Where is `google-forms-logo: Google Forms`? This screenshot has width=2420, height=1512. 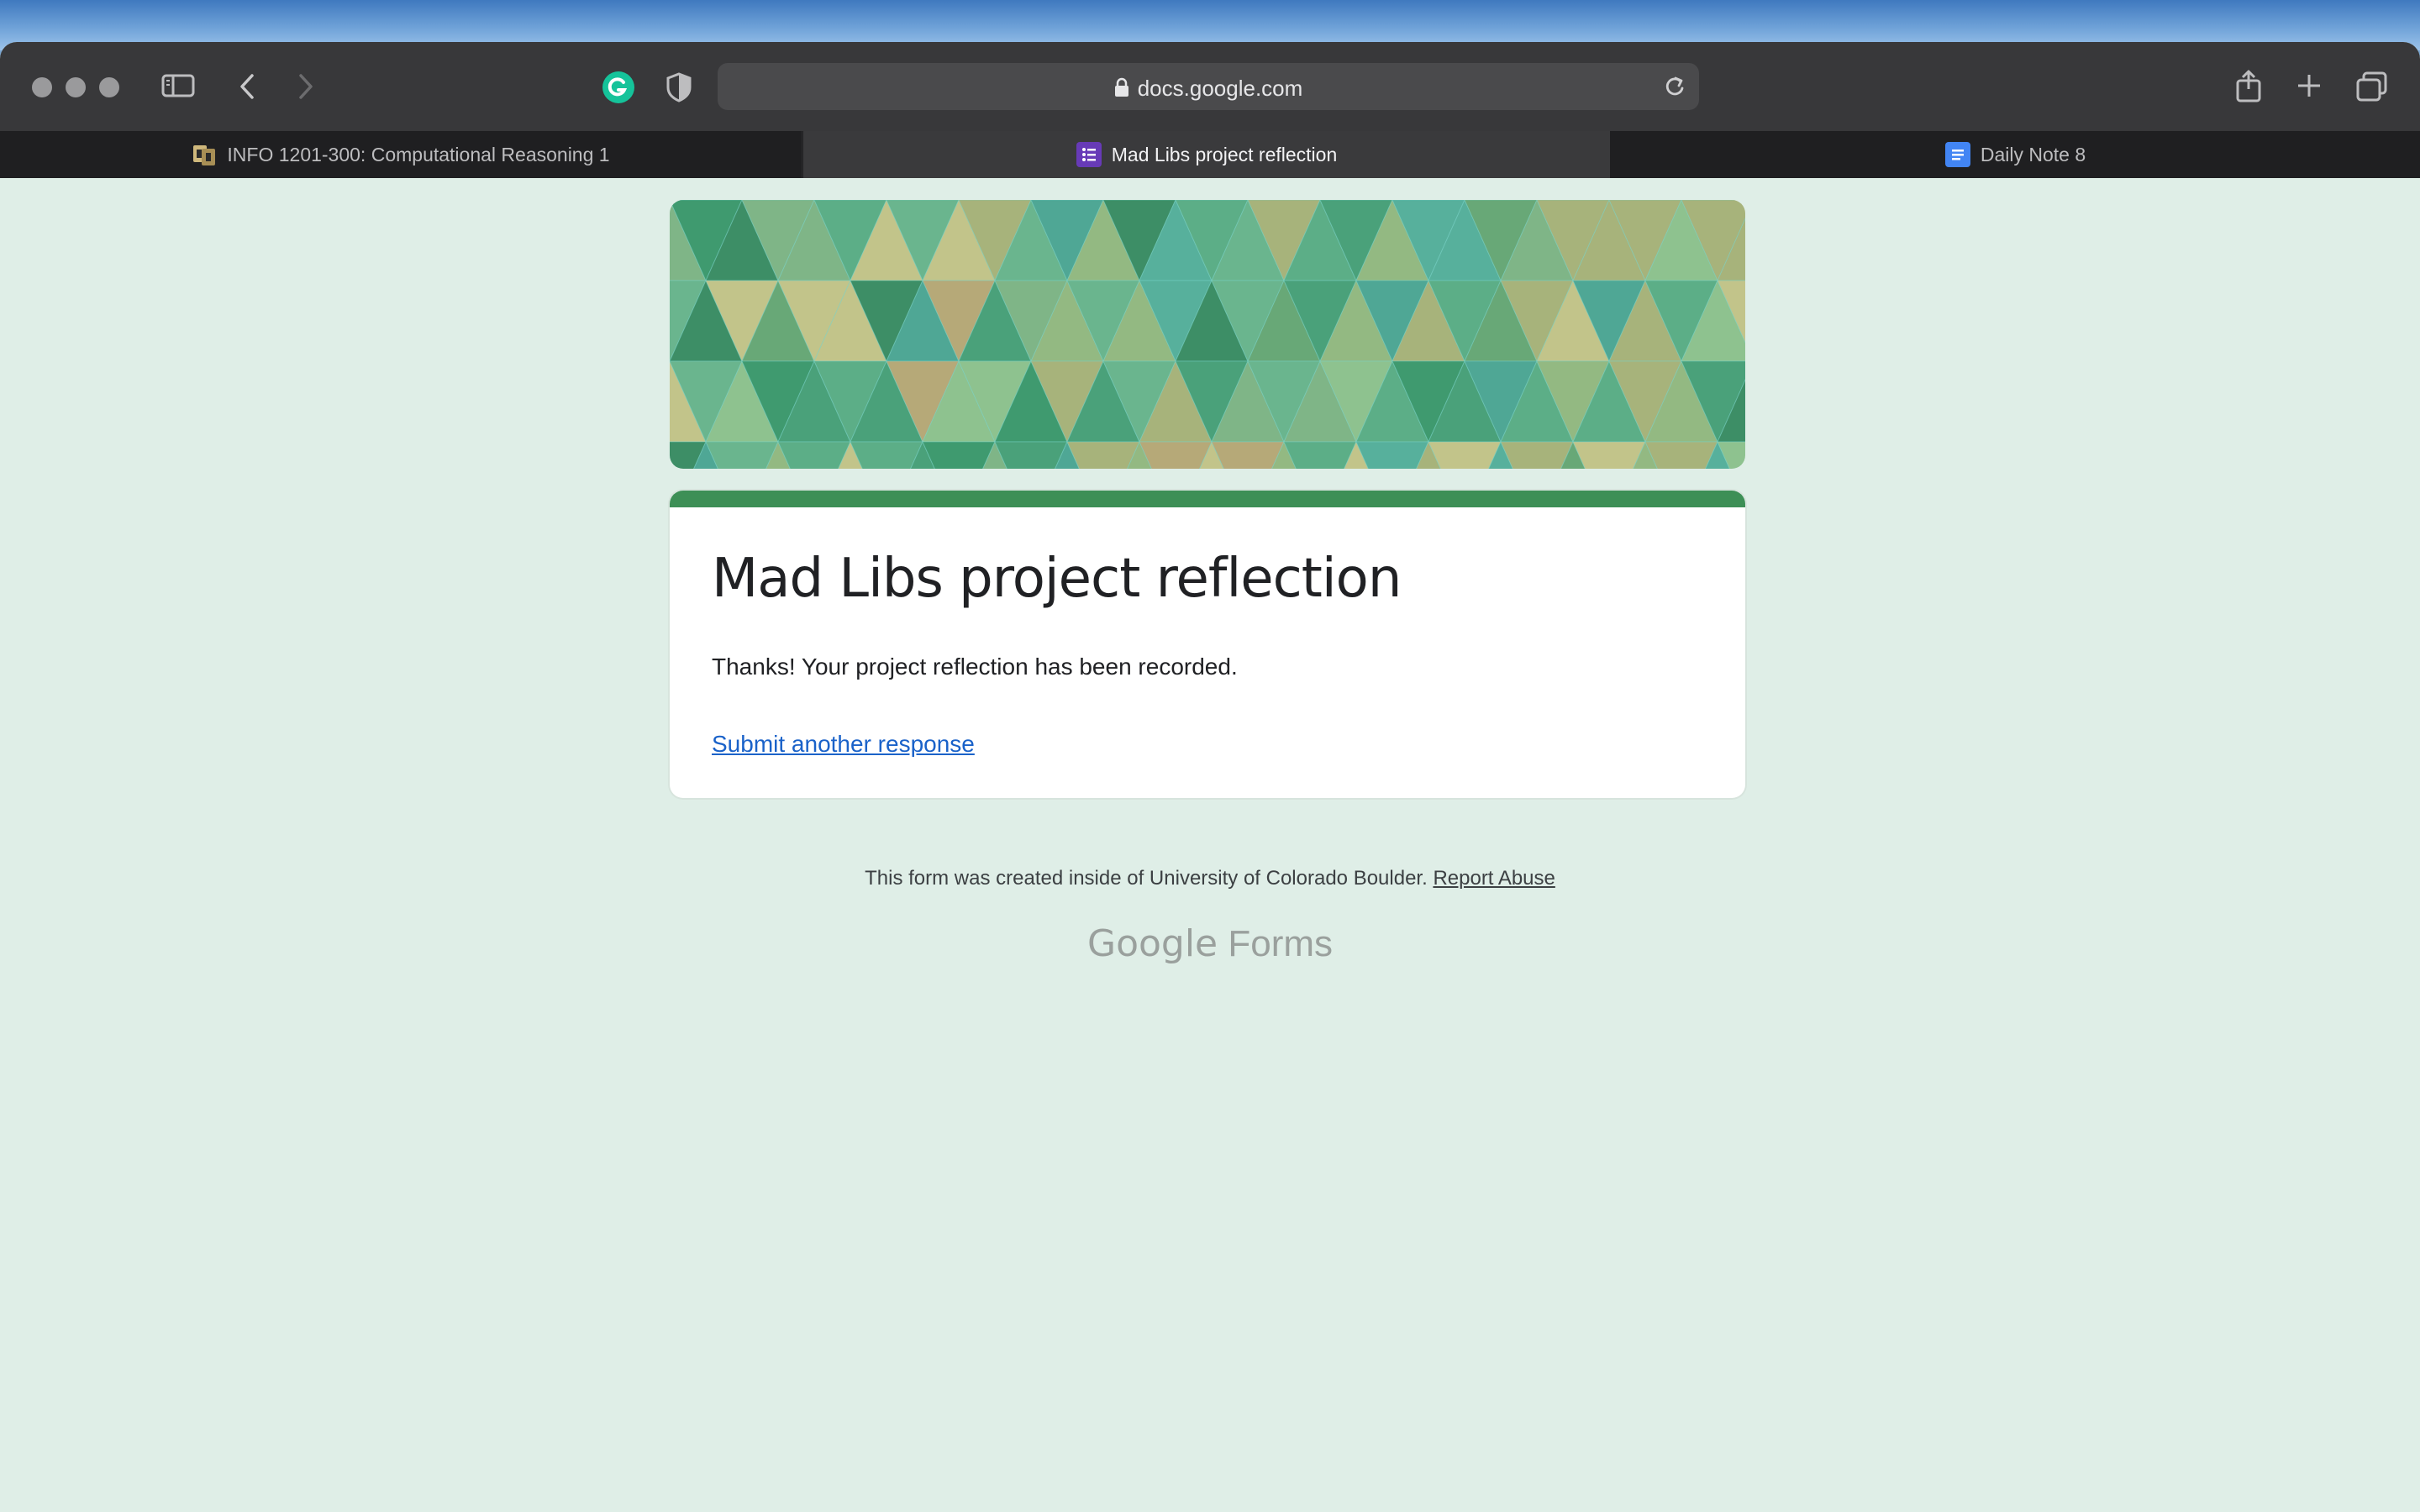 google-forms-logo: Google Forms is located at coordinates (1210, 943).